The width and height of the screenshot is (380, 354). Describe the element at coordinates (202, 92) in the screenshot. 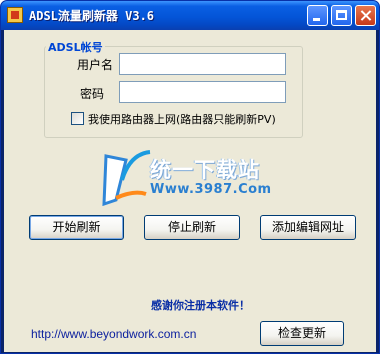

I see `password-field` at that location.